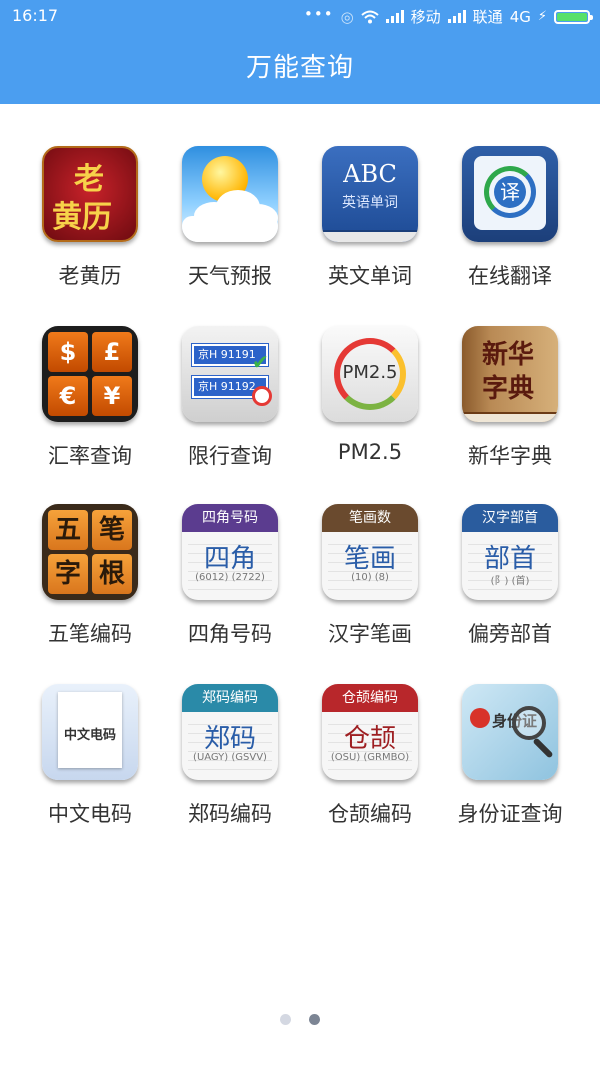 The height and width of the screenshot is (1067, 600). I want to click on page-indicator, so click(300, 1019).